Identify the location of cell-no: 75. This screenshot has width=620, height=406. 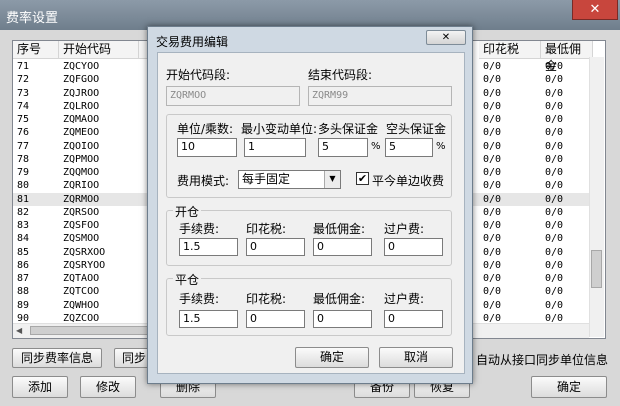
(23, 119).